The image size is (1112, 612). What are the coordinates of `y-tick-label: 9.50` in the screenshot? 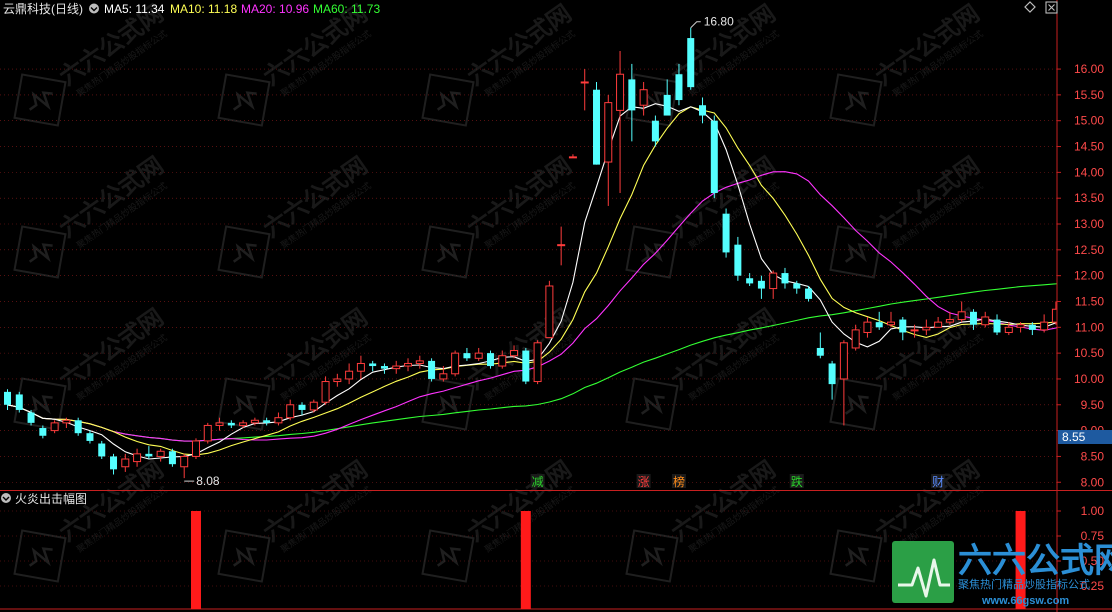 It's located at (1093, 405).